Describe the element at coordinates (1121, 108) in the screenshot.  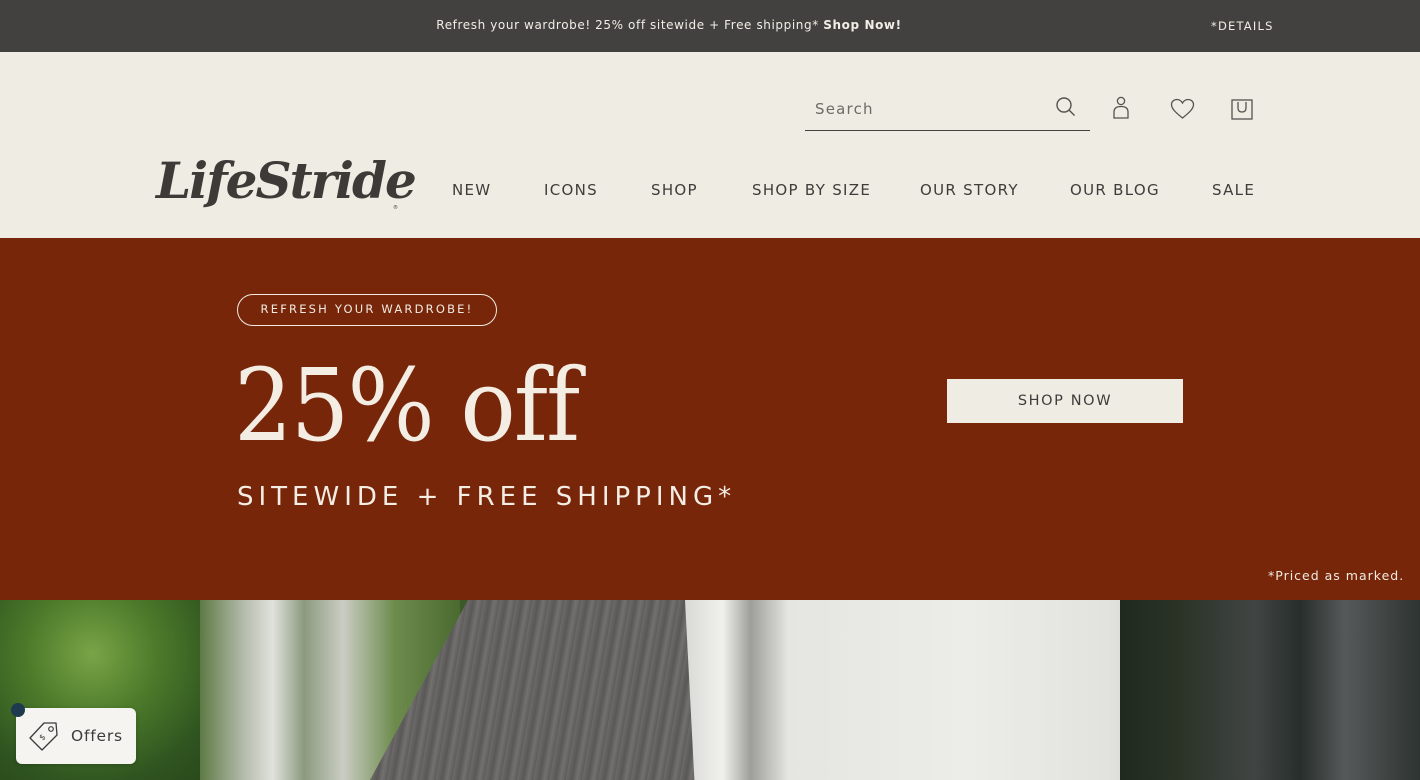
I see `account-icon` at that location.